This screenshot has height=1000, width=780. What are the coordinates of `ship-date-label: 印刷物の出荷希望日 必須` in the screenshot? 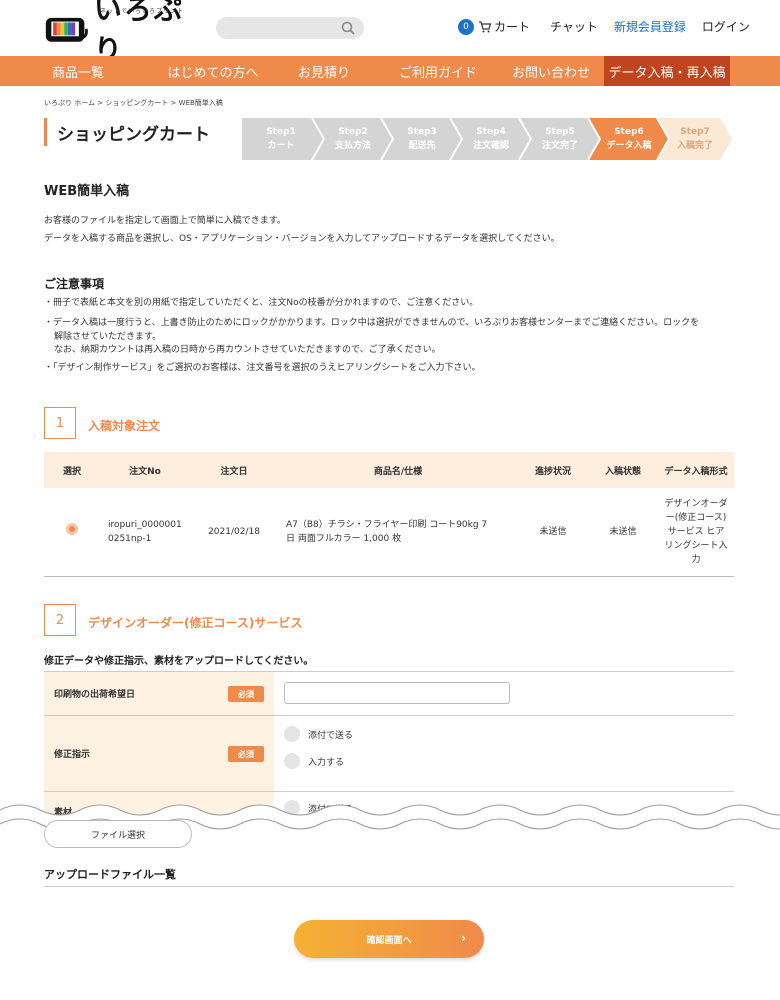 It's located at (159, 693).